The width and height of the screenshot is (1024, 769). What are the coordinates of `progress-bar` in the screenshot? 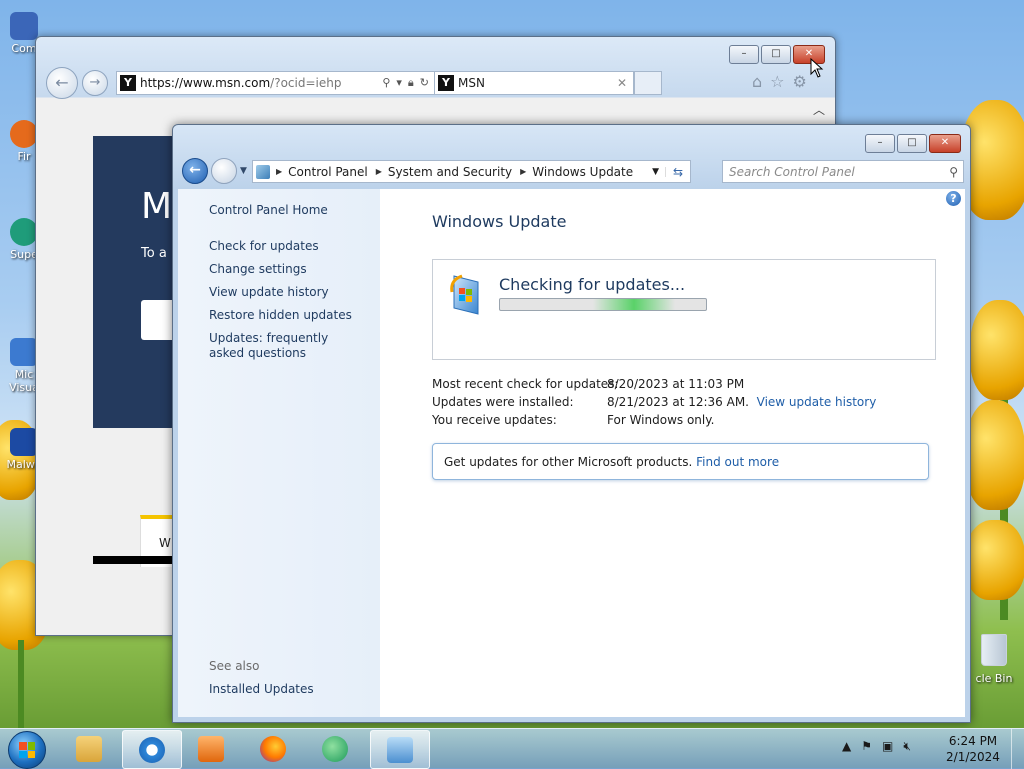 It's located at (603, 304).